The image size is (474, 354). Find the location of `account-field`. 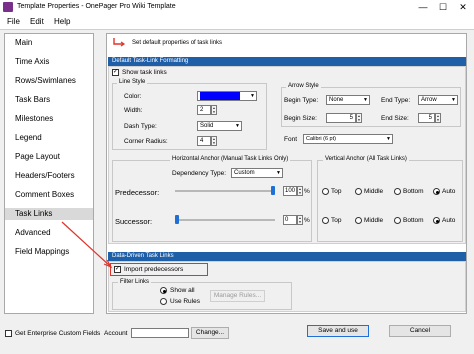

account-field is located at coordinates (160, 333).